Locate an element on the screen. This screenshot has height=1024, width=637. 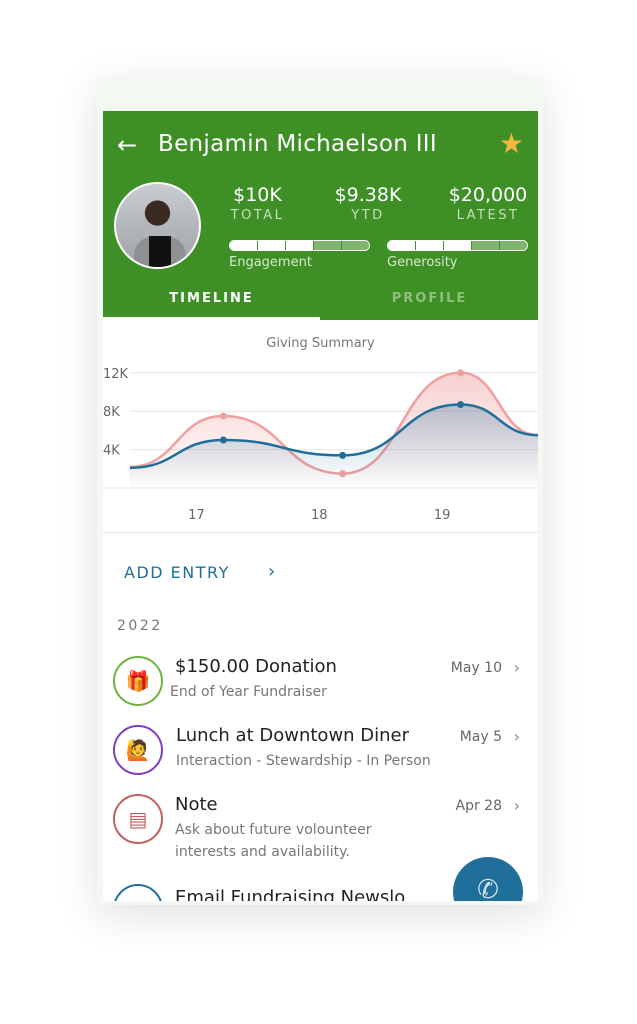
page-title: Benjamin Michaelson III is located at coordinates (297, 144).